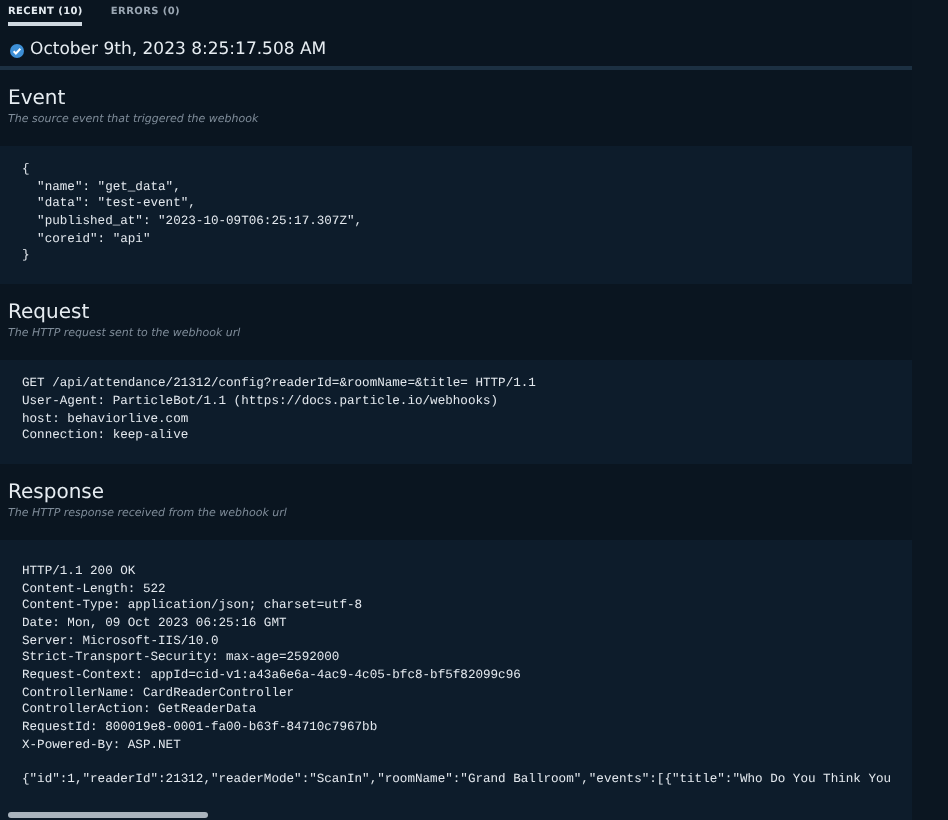 Image resolution: width=948 pixels, height=820 pixels. I want to click on timestamp: October 9th, 2023 8:25:17.508 AM, so click(178, 50).